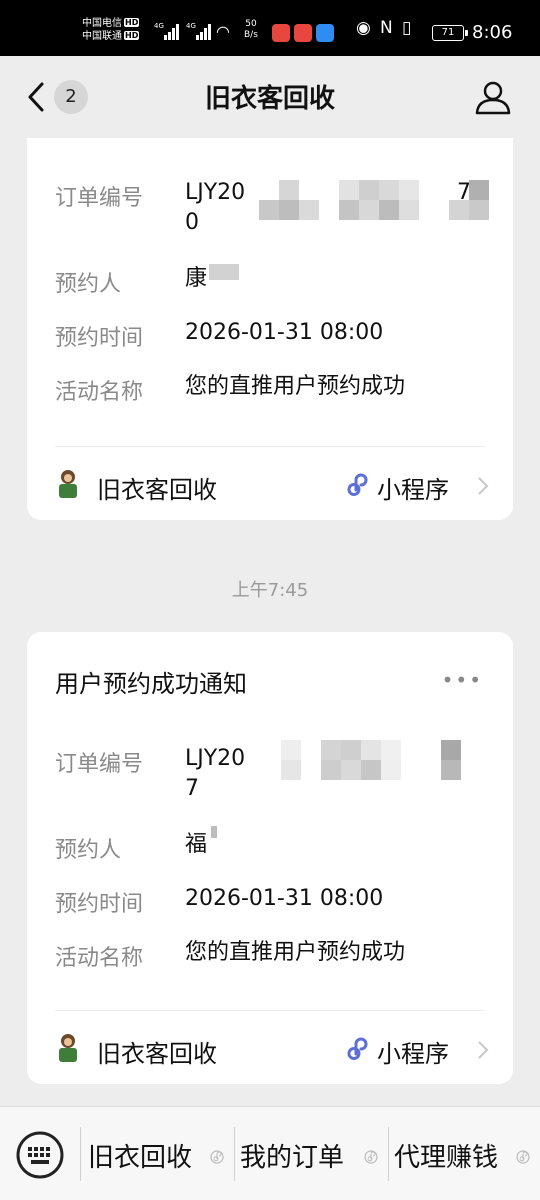  What do you see at coordinates (446, 1158) in the screenshot?
I see `menu-item-label: 代理赚钱` at bounding box center [446, 1158].